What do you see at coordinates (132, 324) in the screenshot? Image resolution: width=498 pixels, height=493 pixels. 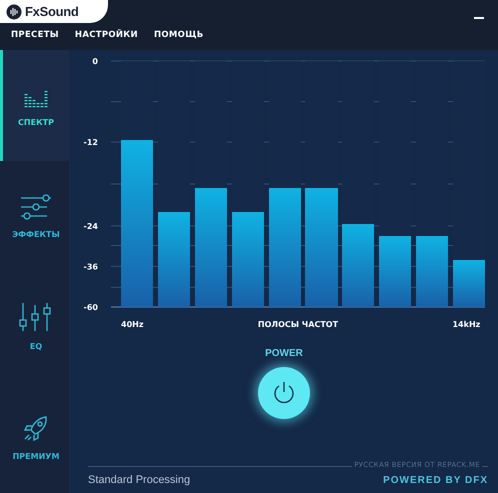 I see `frequency-label: 40Hz` at bounding box center [132, 324].